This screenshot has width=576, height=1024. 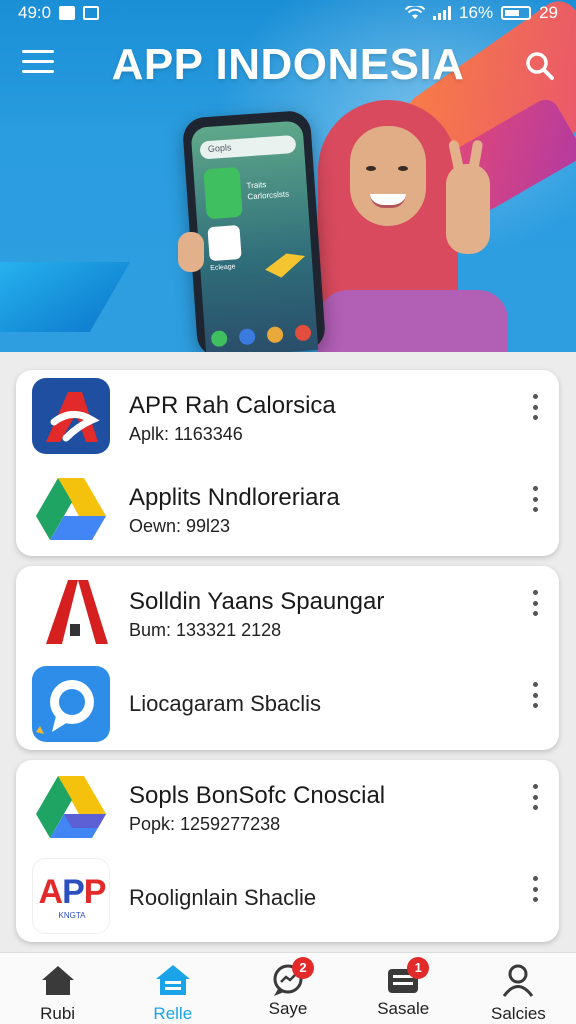 What do you see at coordinates (476, 12) in the screenshot?
I see `battery-percent: 16%` at bounding box center [476, 12].